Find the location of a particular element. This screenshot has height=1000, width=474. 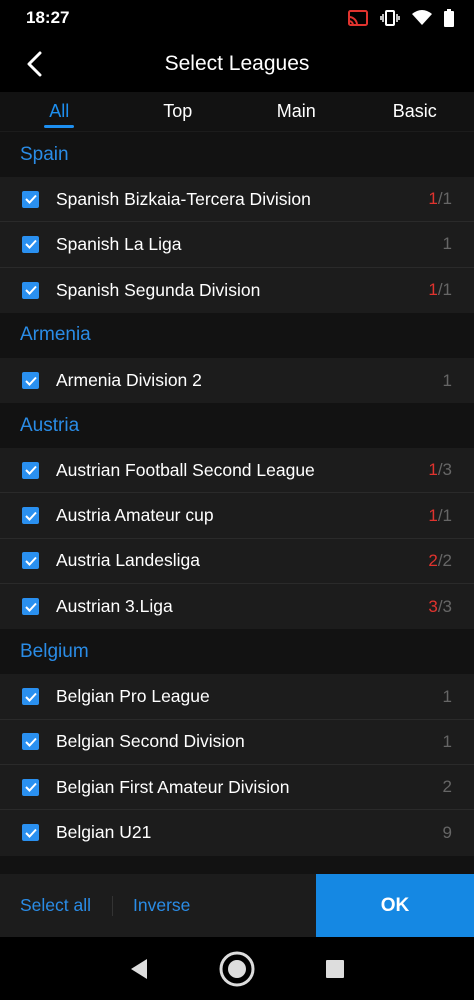

league-row: Armenia Division 2 1 is located at coordinates (237, 380).